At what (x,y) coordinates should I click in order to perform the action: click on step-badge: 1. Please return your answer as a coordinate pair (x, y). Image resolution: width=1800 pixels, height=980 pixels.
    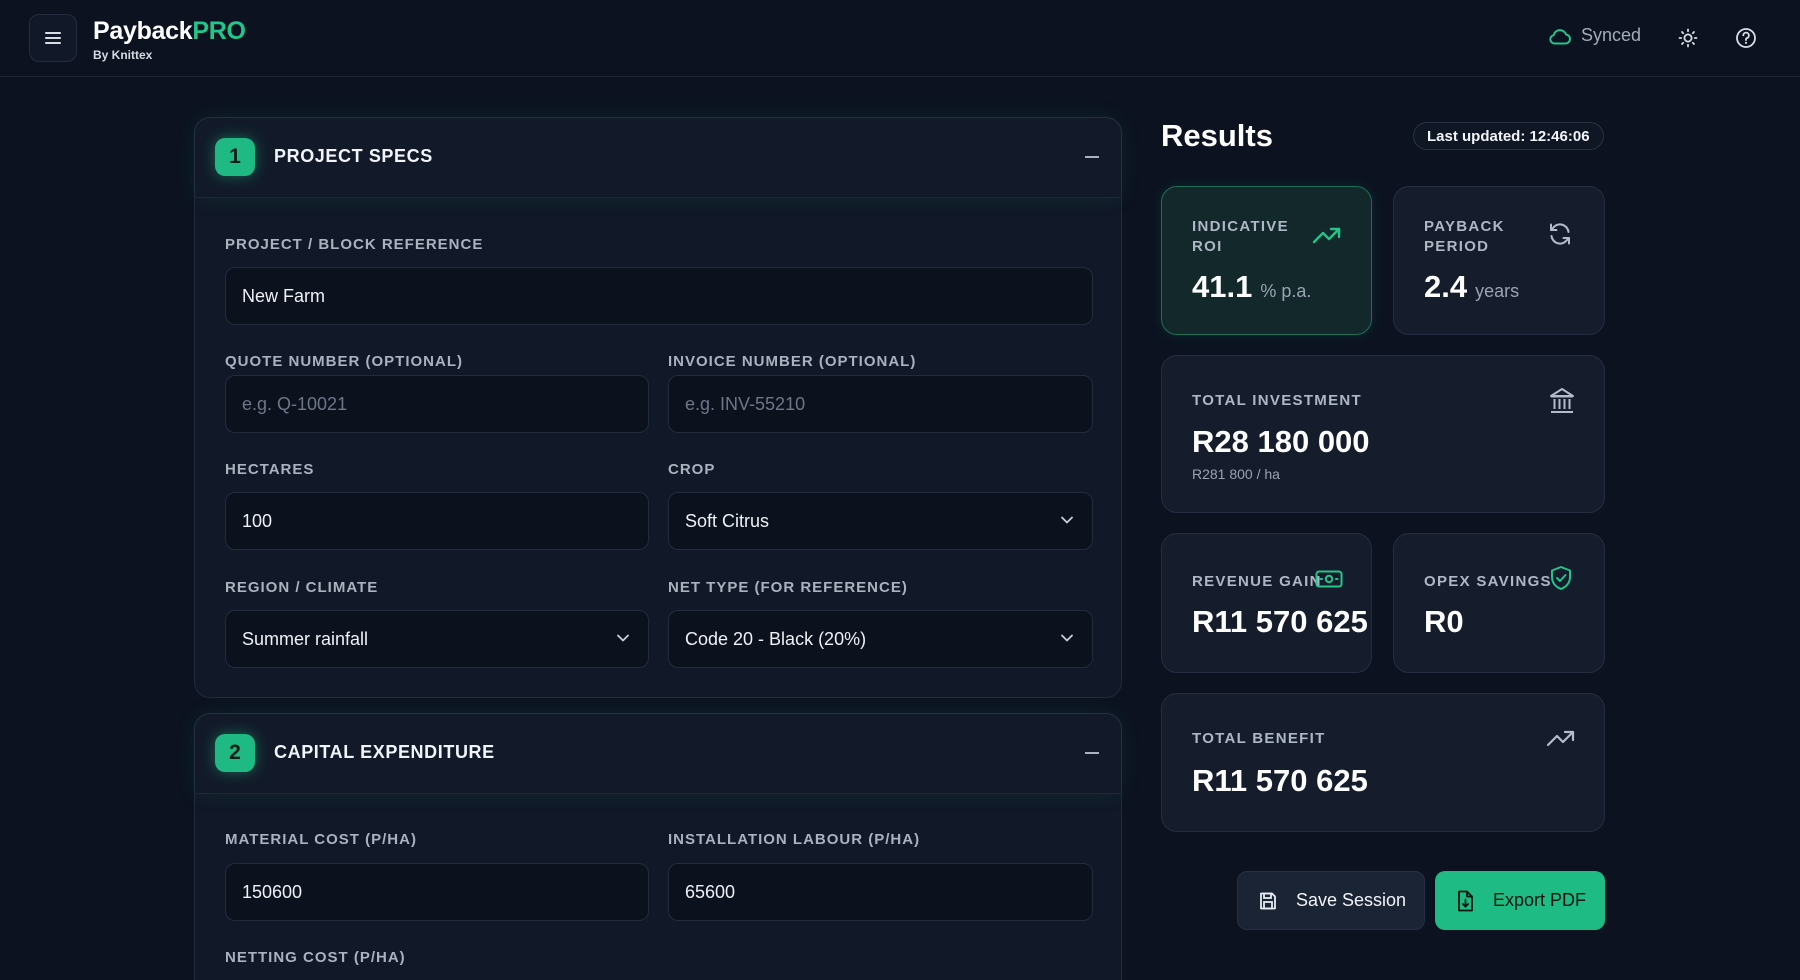
    Looking at the image, I should click on (235, 157).